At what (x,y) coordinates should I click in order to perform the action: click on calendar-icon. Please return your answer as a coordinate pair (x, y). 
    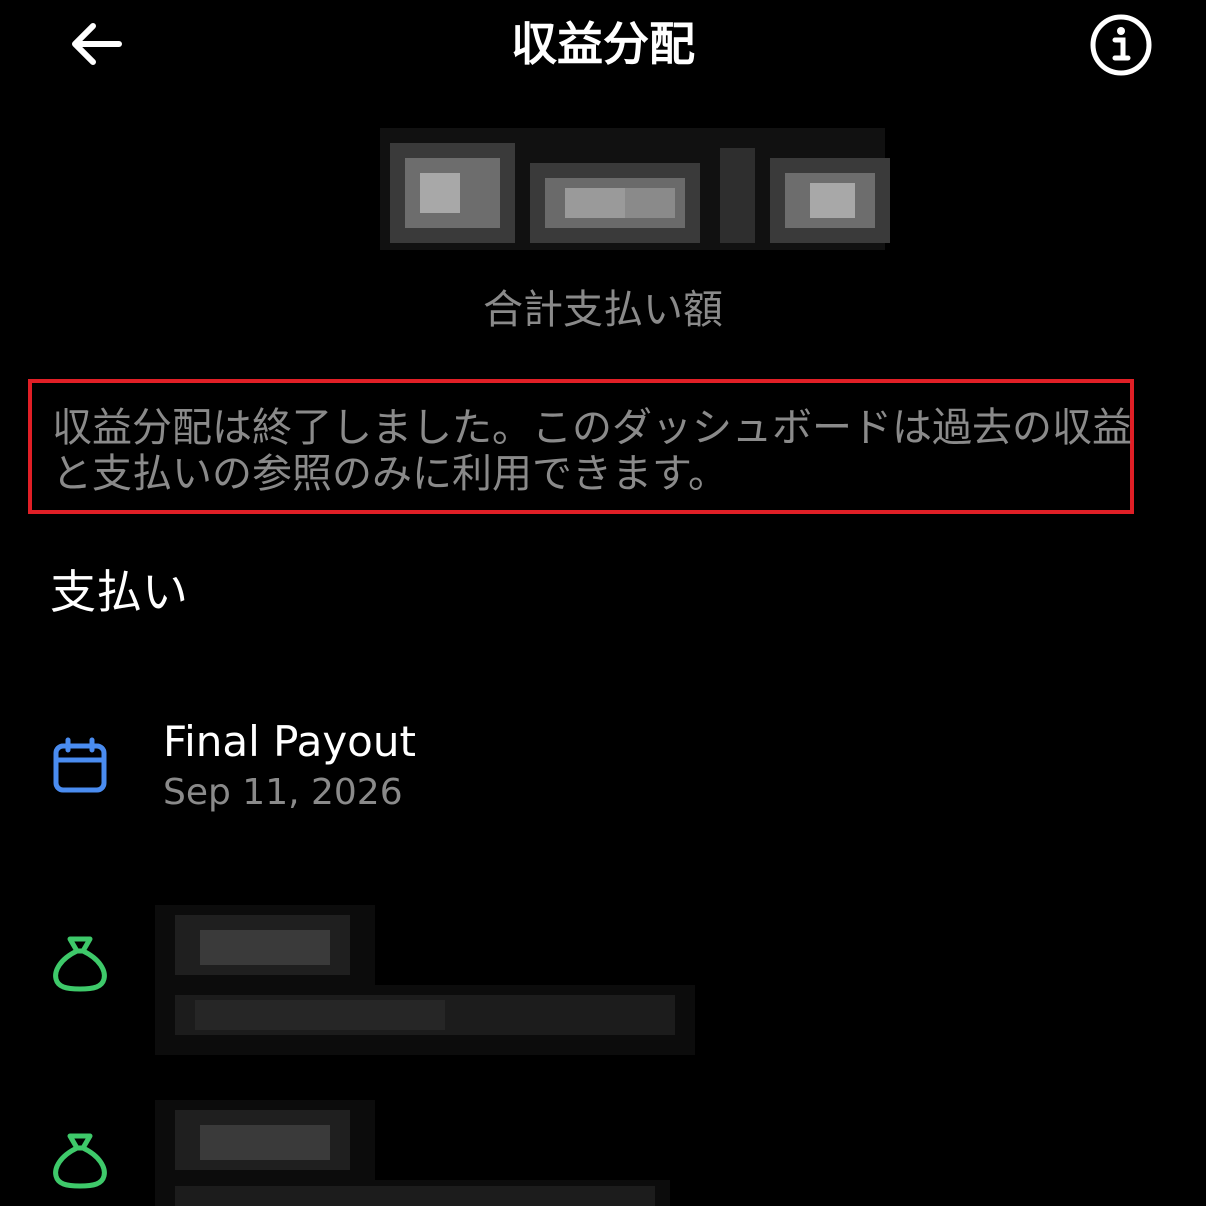
    Looking at the image, I should click on (80, 765).